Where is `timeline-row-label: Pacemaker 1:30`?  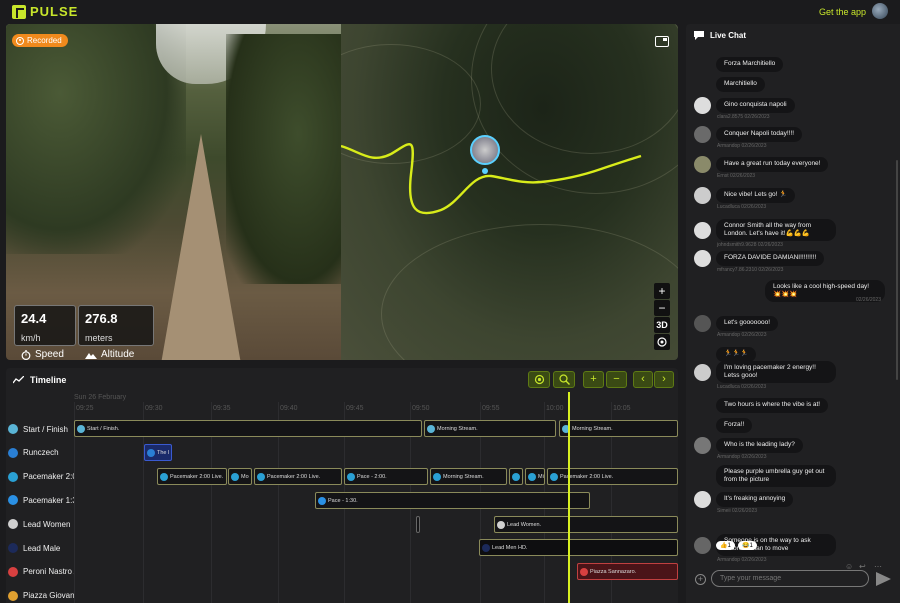 timeline-row-label: Pacemaker 1:30 is located at coordinates (41, 500).